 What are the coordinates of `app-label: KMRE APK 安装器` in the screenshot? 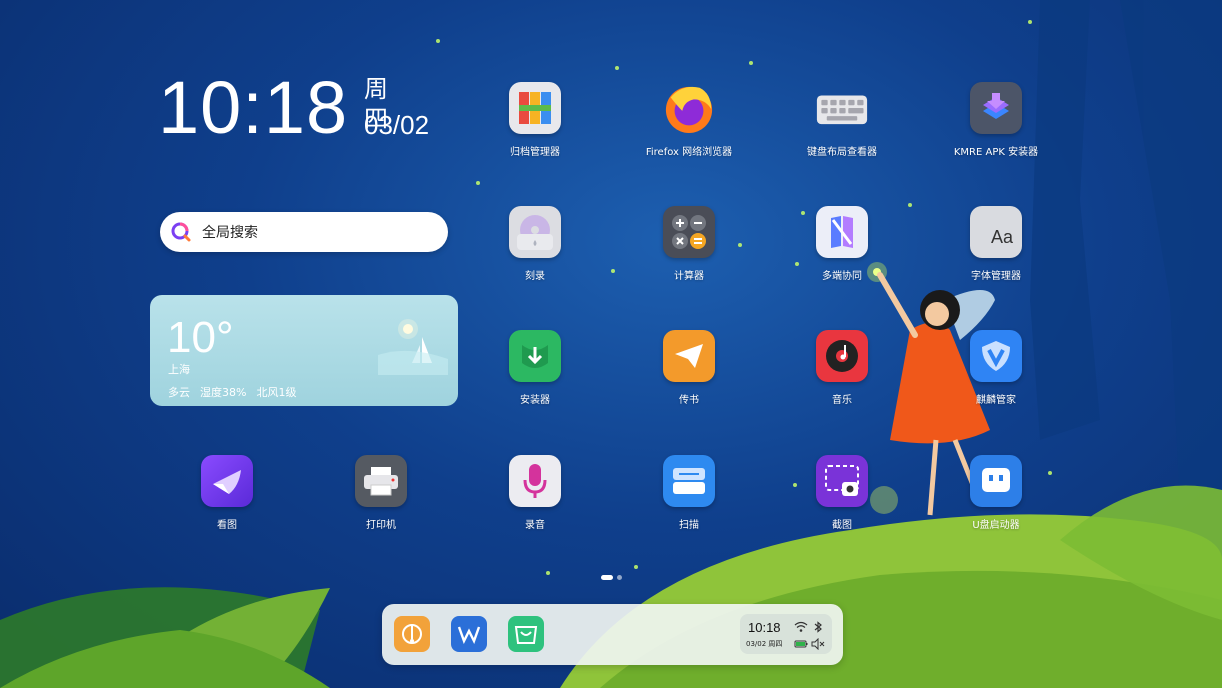 It's located at (996, 152).